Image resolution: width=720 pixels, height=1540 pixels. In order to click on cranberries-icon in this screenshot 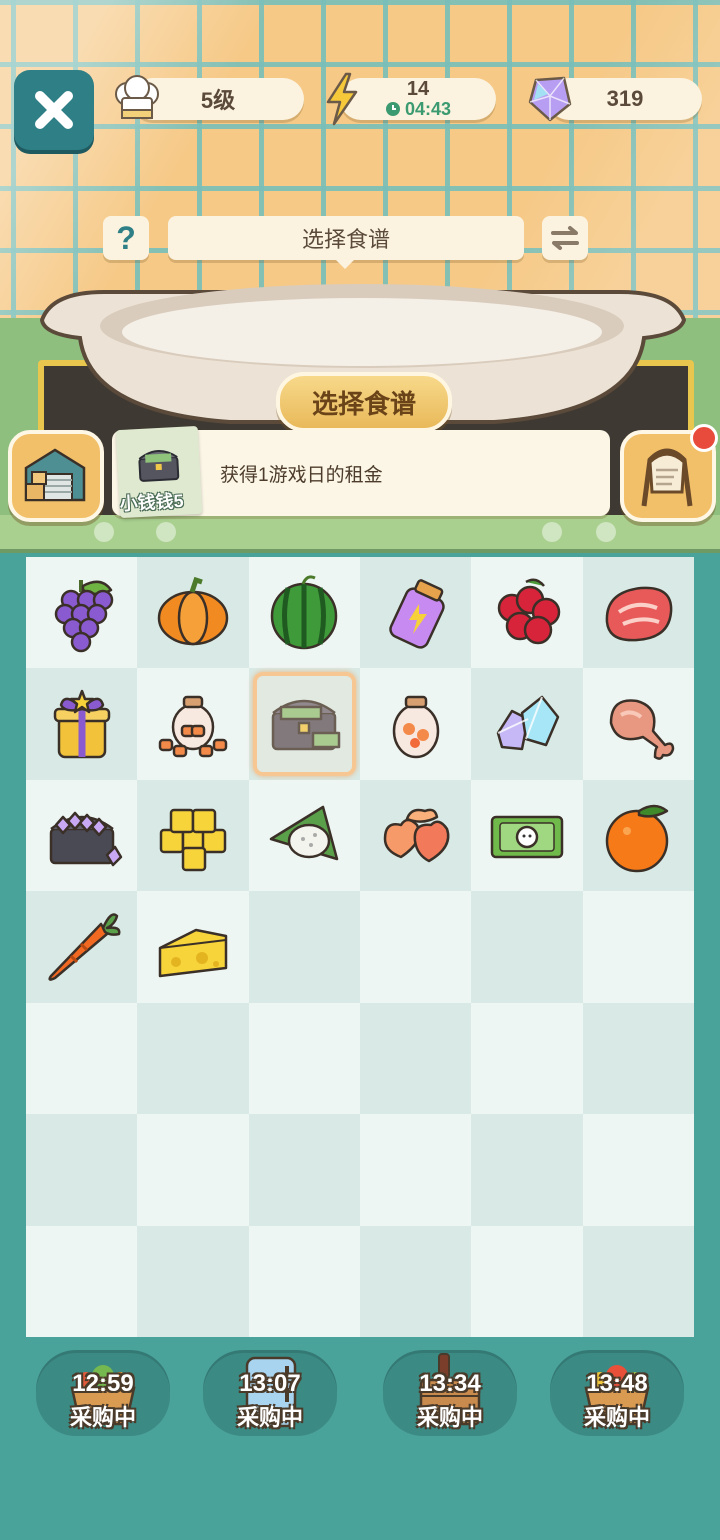, I will do `click(527, 613)`.